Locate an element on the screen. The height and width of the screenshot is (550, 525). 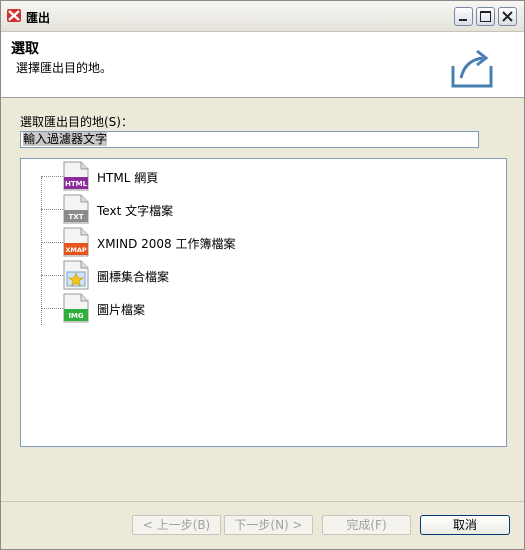
img-badge: IMG is located at coordinates (76, 316).